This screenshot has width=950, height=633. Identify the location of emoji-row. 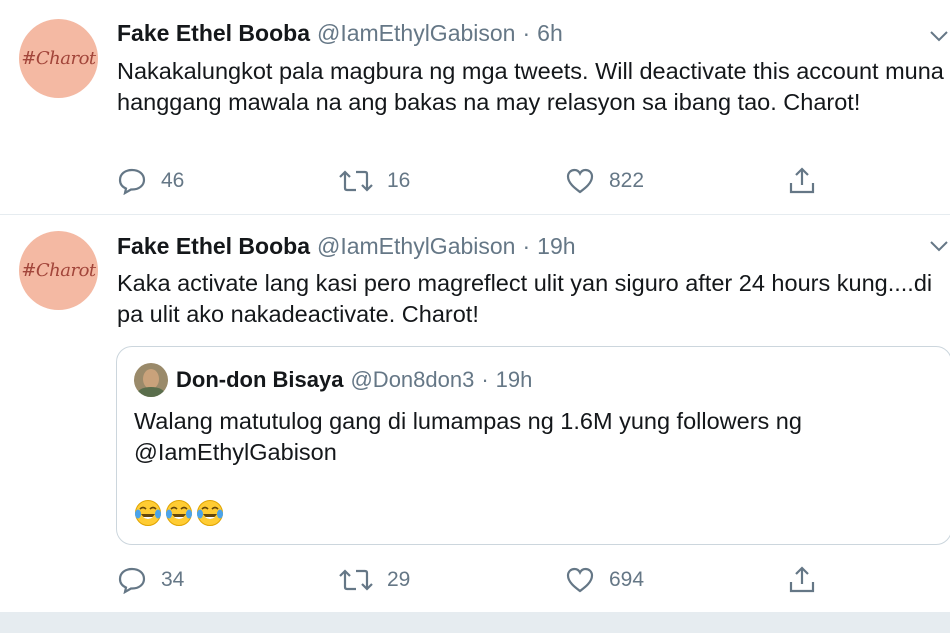
(179, 513).